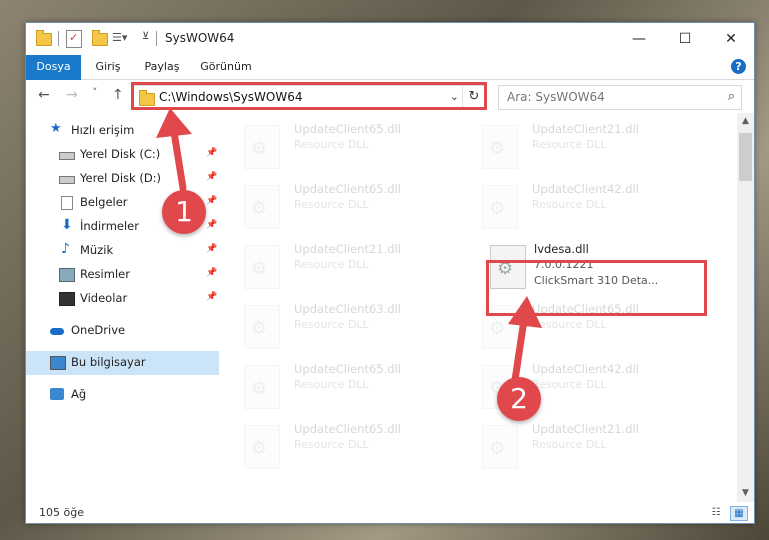  What do you see at coordinates (72, 95) in the screenshot?
I see `forward-button: →` at bounding box center [72, 95].